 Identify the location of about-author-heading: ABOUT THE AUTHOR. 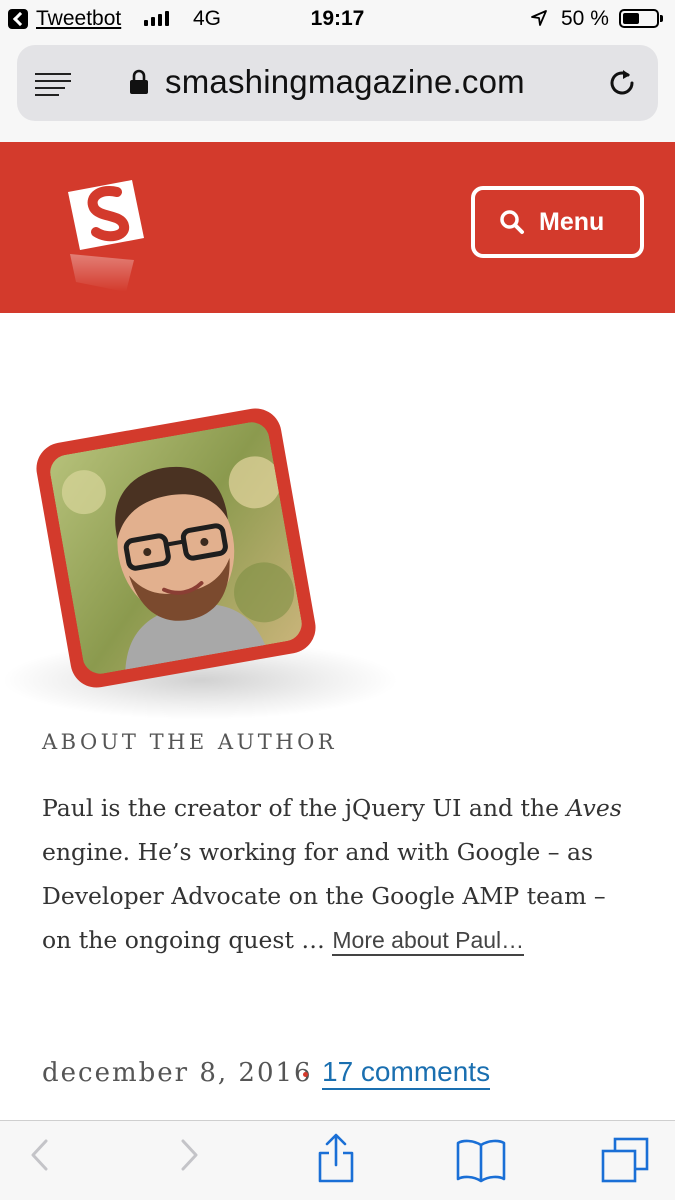
(190, 742).